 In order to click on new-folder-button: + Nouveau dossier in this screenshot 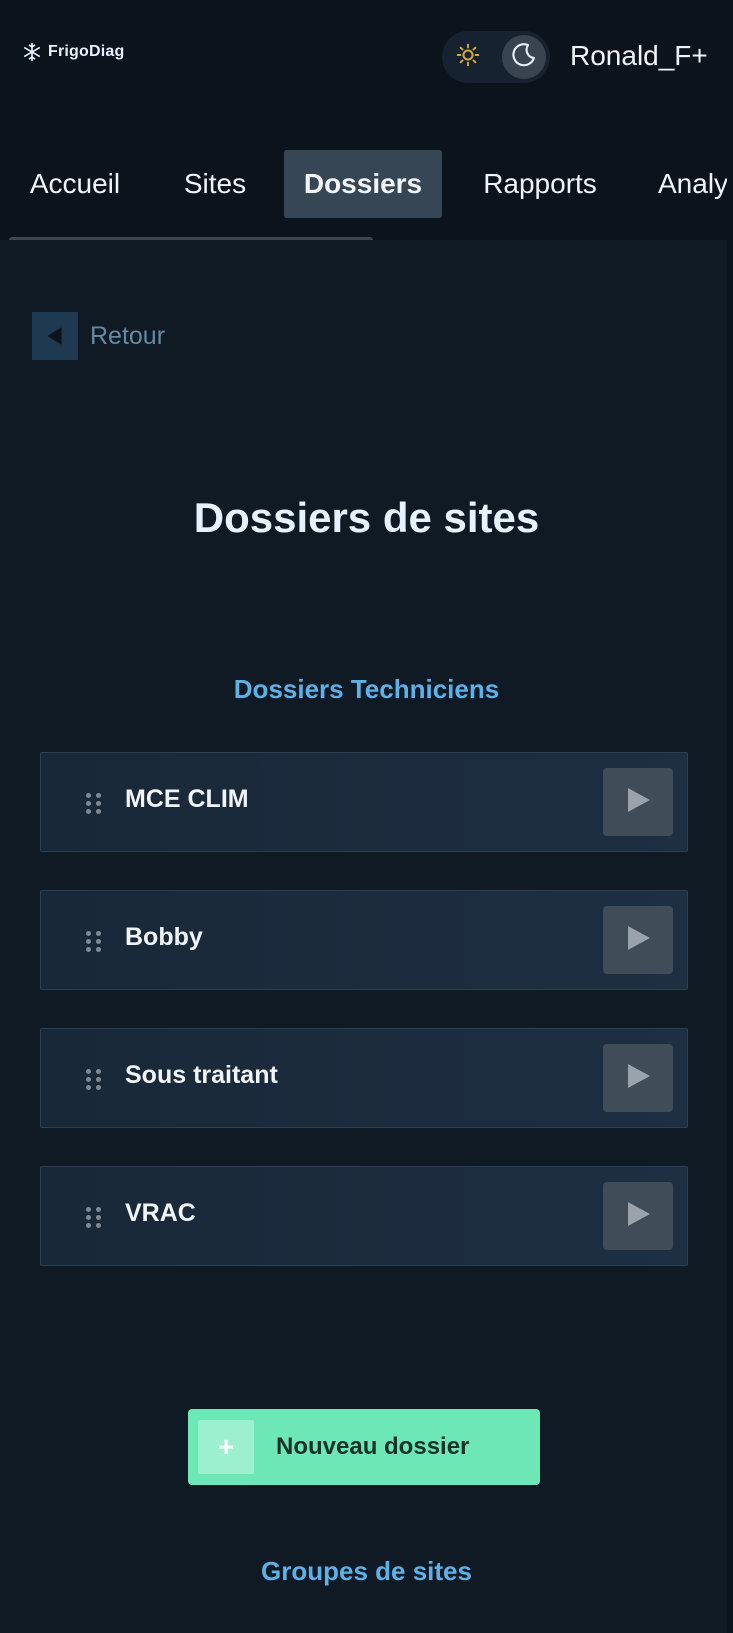, I will do `click(364, 1447)`.